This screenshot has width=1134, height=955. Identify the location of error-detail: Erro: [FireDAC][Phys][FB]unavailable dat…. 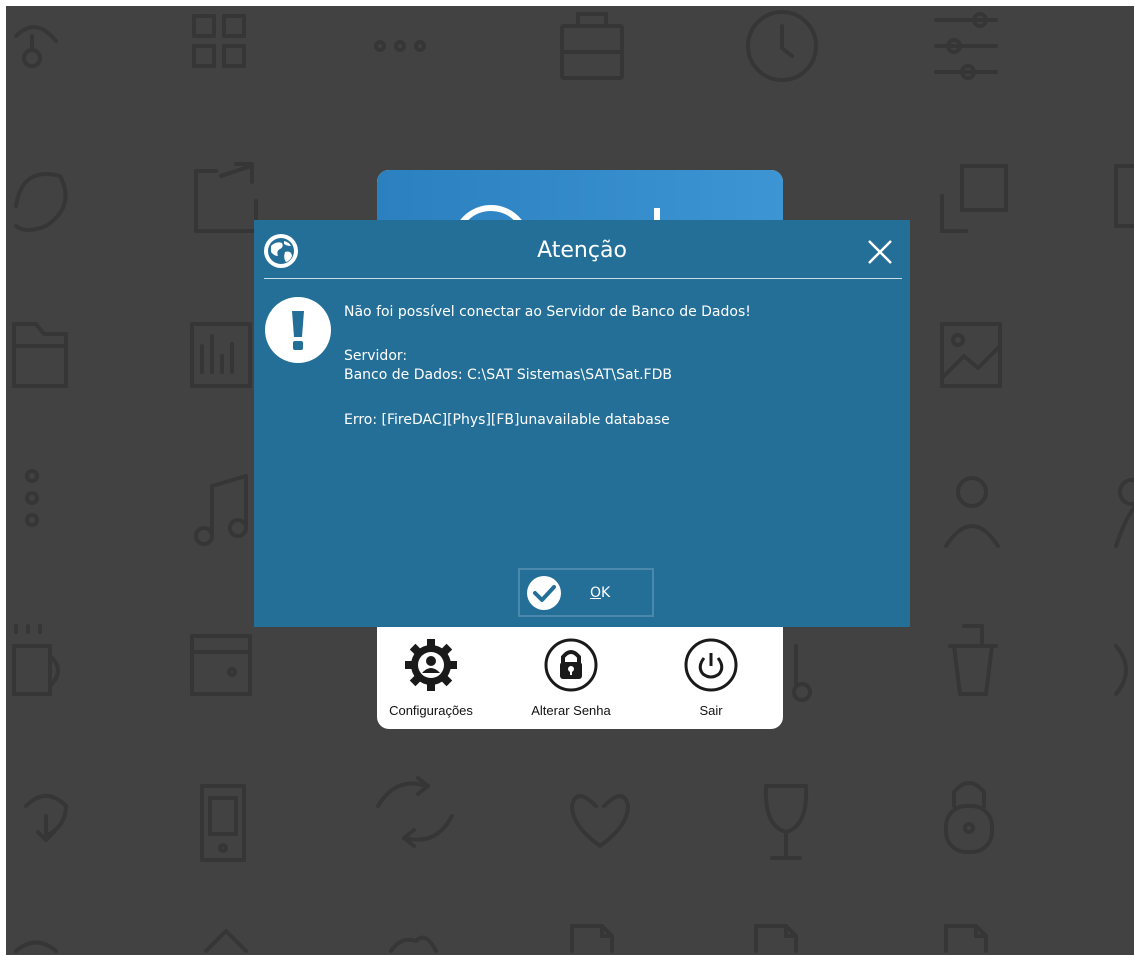
(507, 420).